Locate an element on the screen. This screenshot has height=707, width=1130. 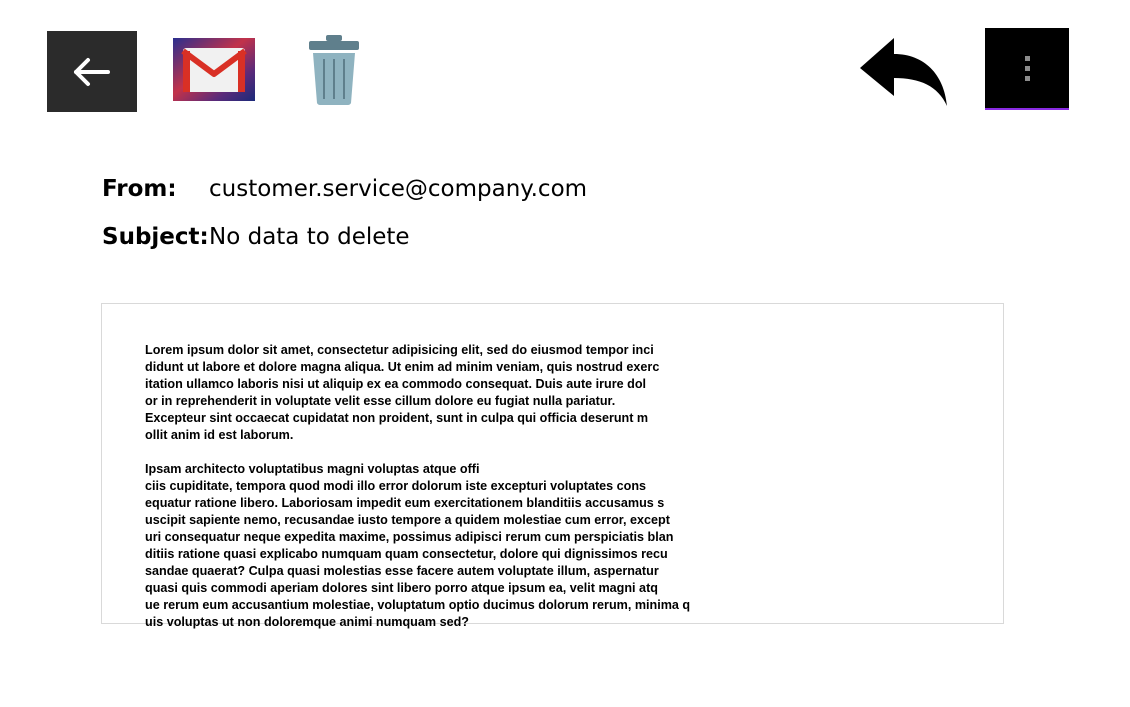
gmail-icon is located at coordinates (214, 69).